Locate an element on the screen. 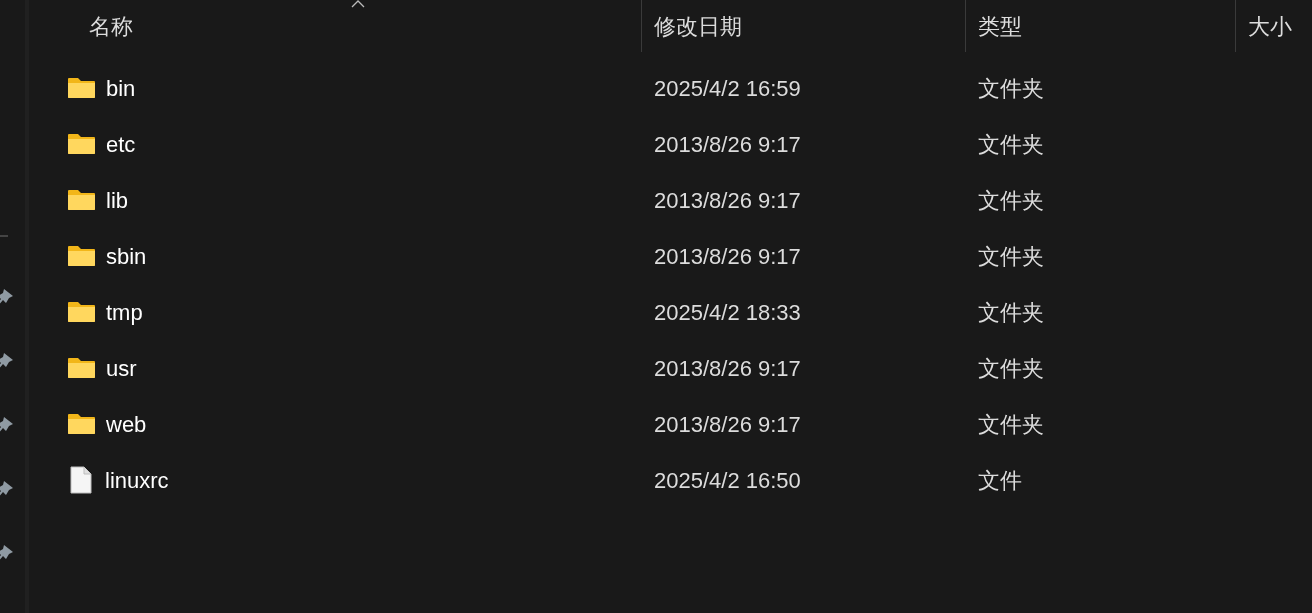 The height and width of the screenshot is (613, 1312). file-icon is located at coordinates (81, 480).